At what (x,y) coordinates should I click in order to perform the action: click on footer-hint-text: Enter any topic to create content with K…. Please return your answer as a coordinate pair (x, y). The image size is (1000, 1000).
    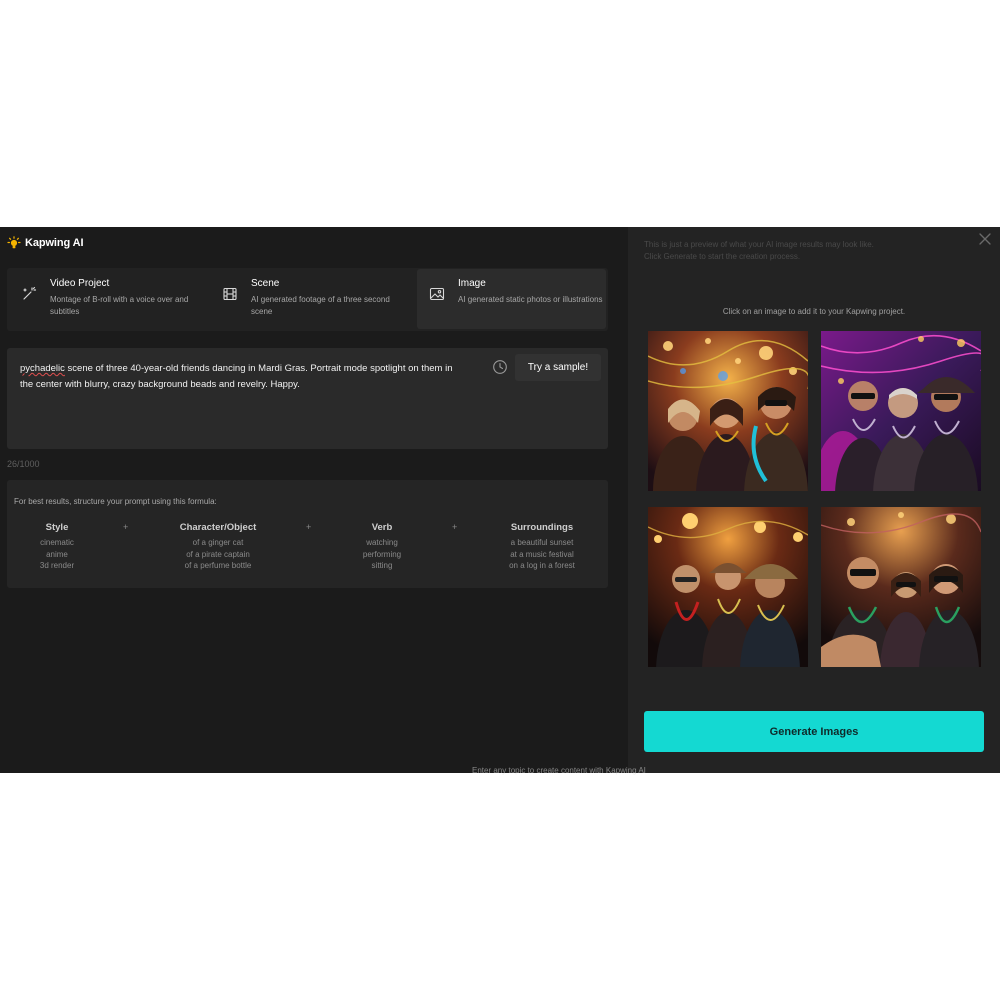
    Looking at the image, I should click on (559, 770).